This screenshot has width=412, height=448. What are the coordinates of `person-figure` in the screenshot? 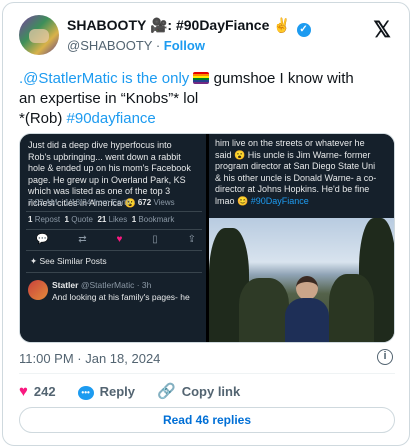 It's located at (307, 309).